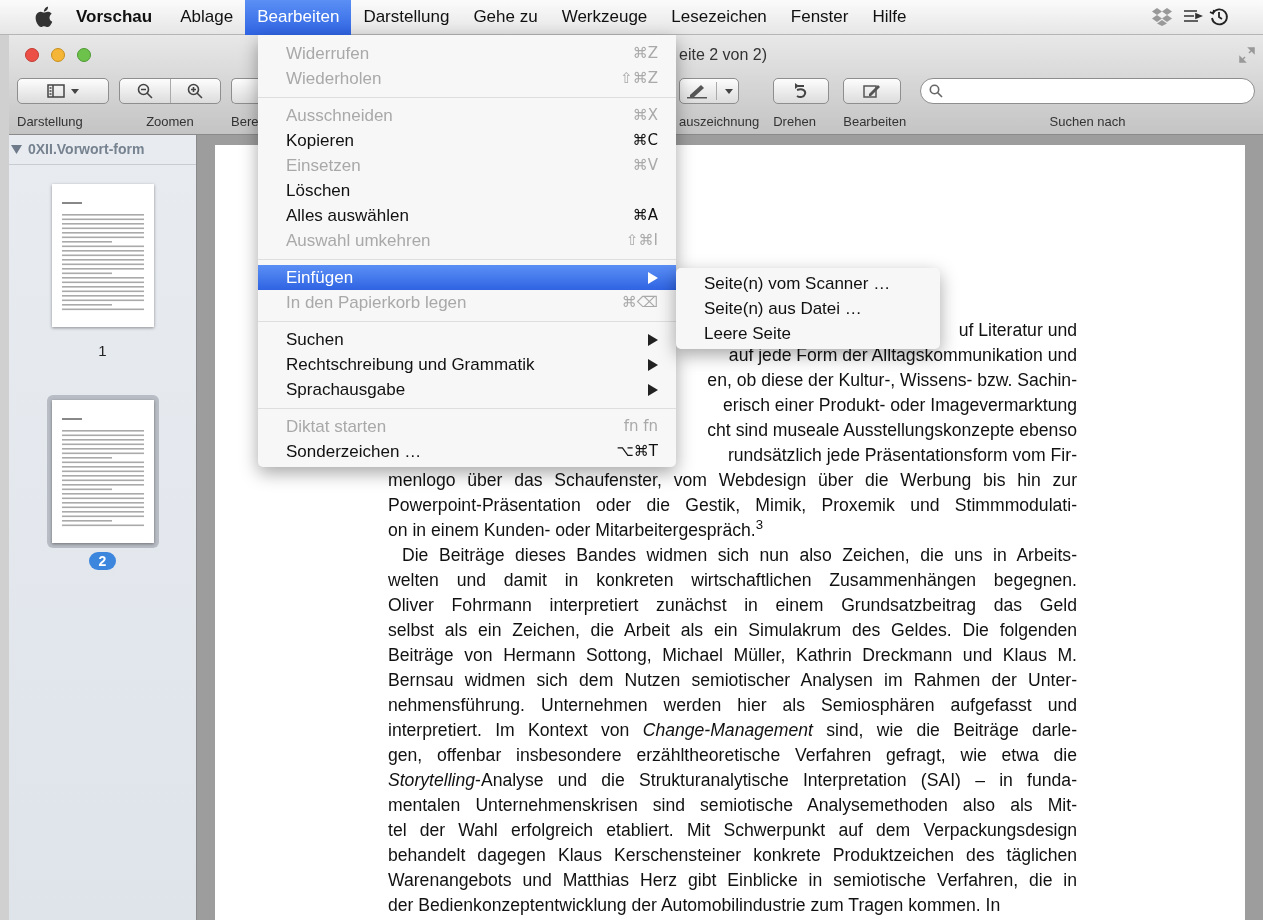 The height and width of the screenshot is (920, 1263). I want to click on menu-item-label: Sprachausgabe, so click(346, 389).